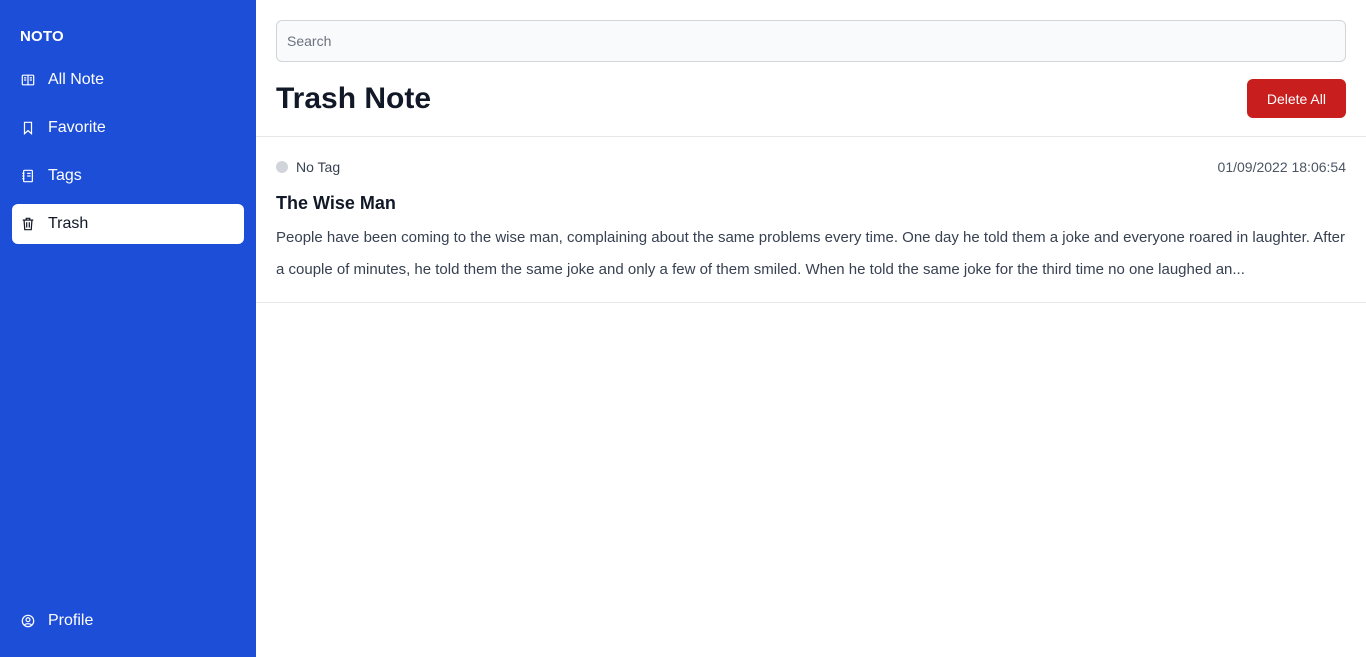  Describe the element at coordinates (68, 223) in the screenshot. I see `sidebar-item-label: Trash` at that location.